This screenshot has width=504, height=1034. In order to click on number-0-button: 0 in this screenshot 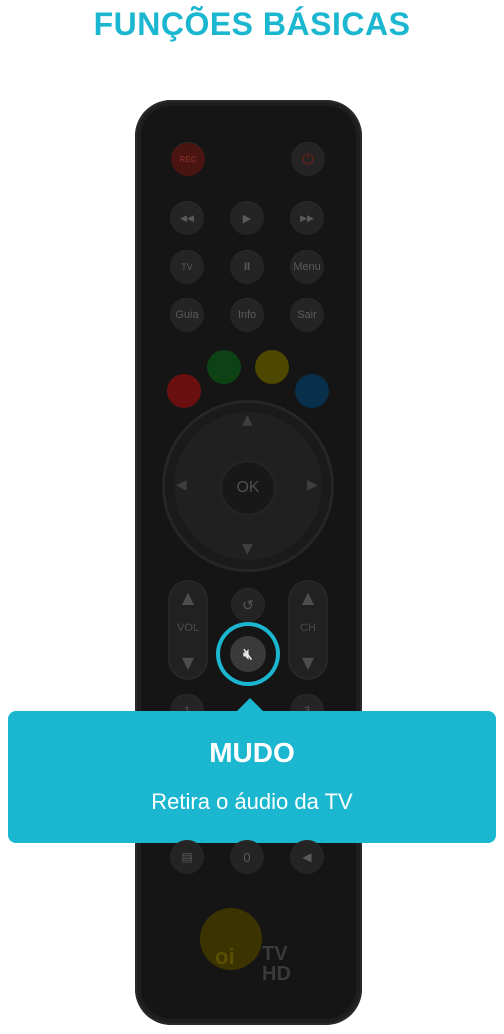, I will do `click(247, 857)`.